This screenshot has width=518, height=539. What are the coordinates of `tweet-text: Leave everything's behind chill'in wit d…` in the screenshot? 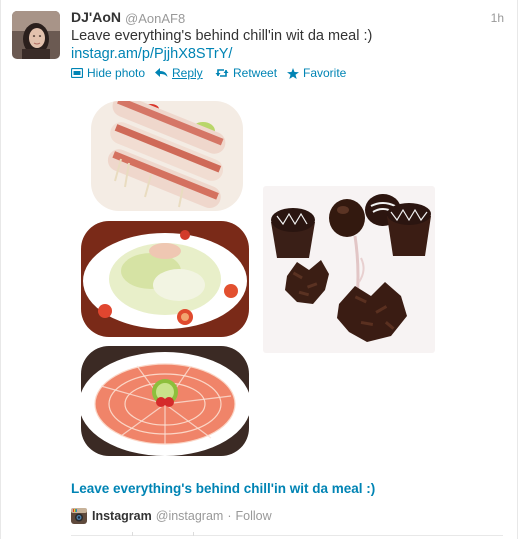 It's located at (222, 36).